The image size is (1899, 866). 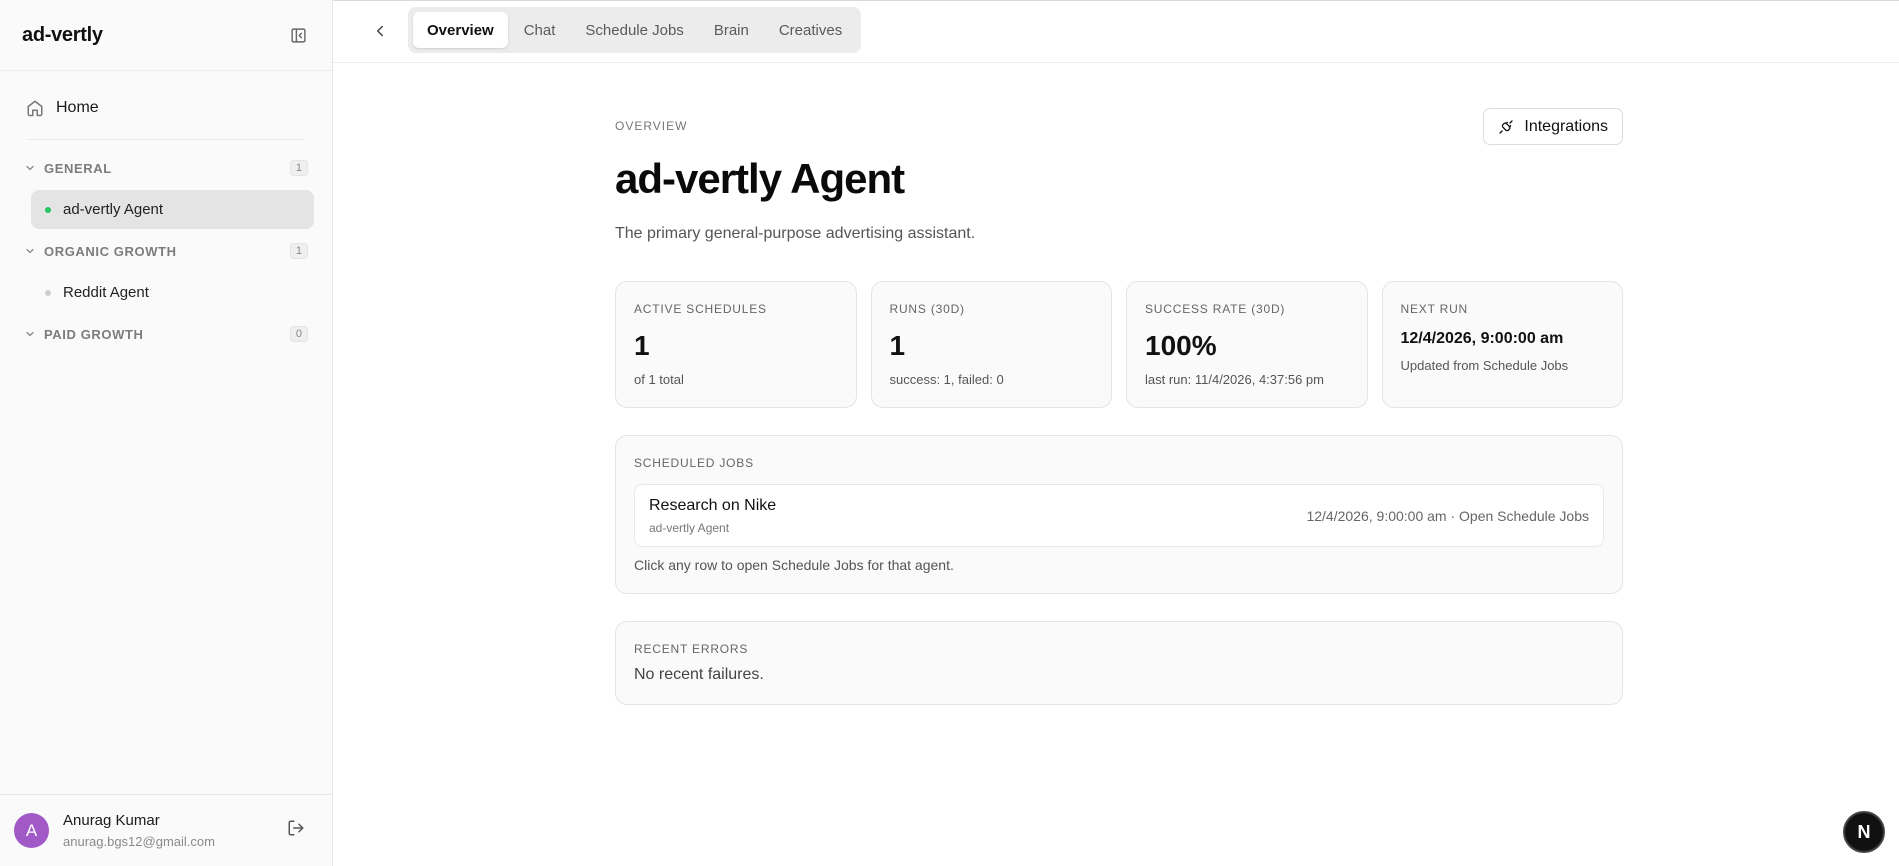 What do you see at coordinates (1566, 126) in the screenshot?
I see `integrations-label: Integrations` at bounding box center [1566, 126].